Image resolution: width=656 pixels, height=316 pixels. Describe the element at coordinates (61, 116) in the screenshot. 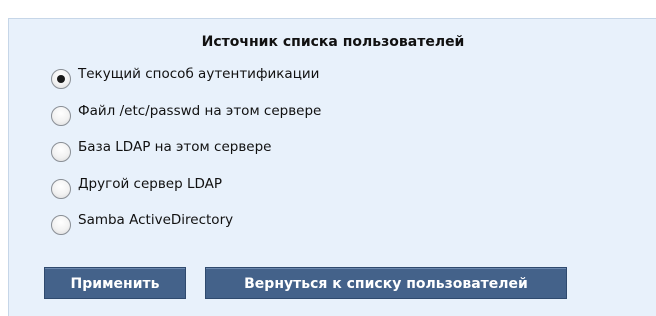

I see `radio-passwd-file` at that location.